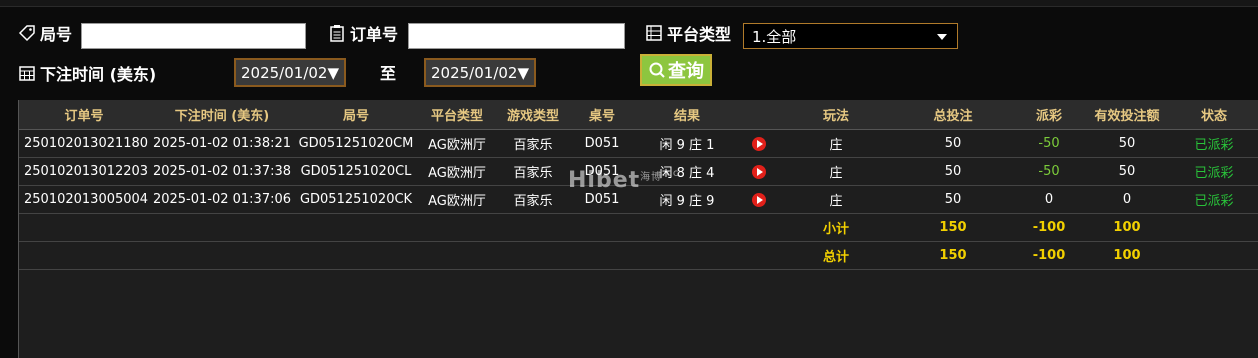 The width and height of the screenshot is (1258, 358). I want to click on col-round: 局号, so click(356, 115).